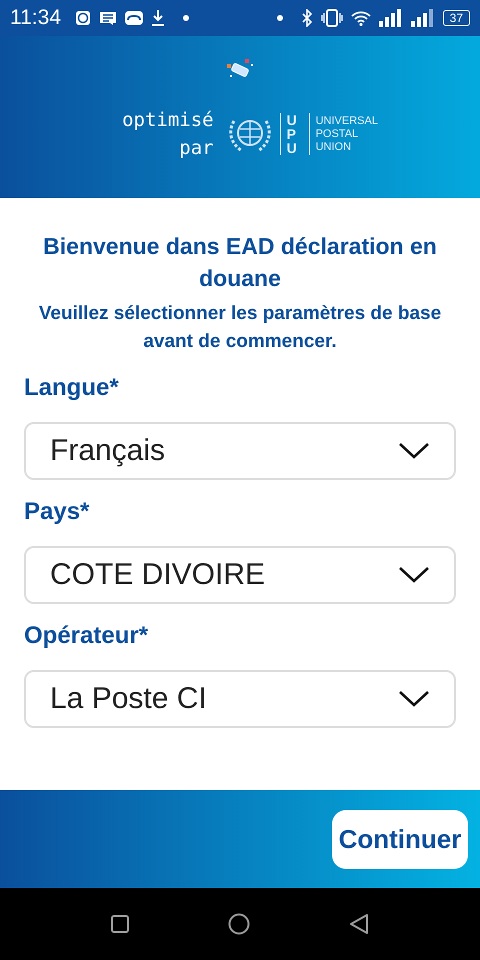  I want to click on dropdown: Français, so click(240, 451).